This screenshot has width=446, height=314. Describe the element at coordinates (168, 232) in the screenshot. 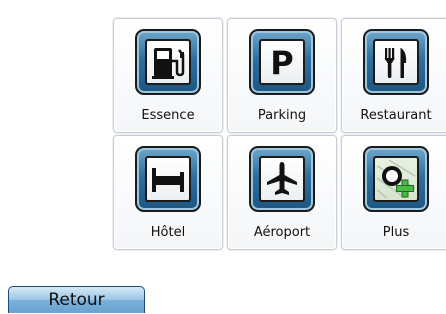

I see `tile-label-hotel: Hôtel` at that location.